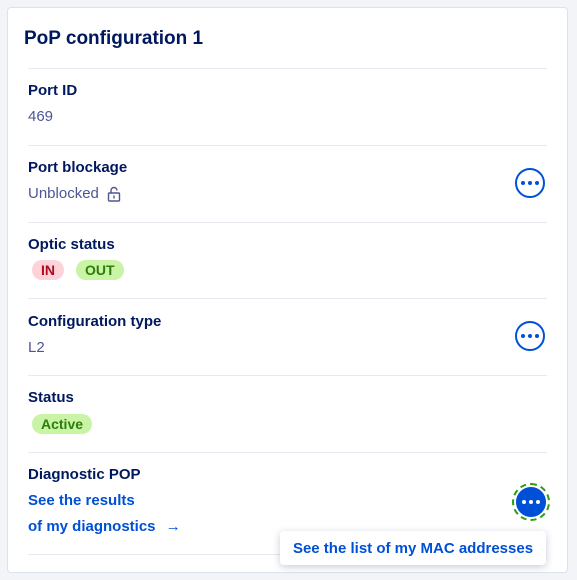  What do you see at coordinates (63, 193) in the screenshot?
I see `port-blockage-text: Unblocked` at bounding box center [63, 193].